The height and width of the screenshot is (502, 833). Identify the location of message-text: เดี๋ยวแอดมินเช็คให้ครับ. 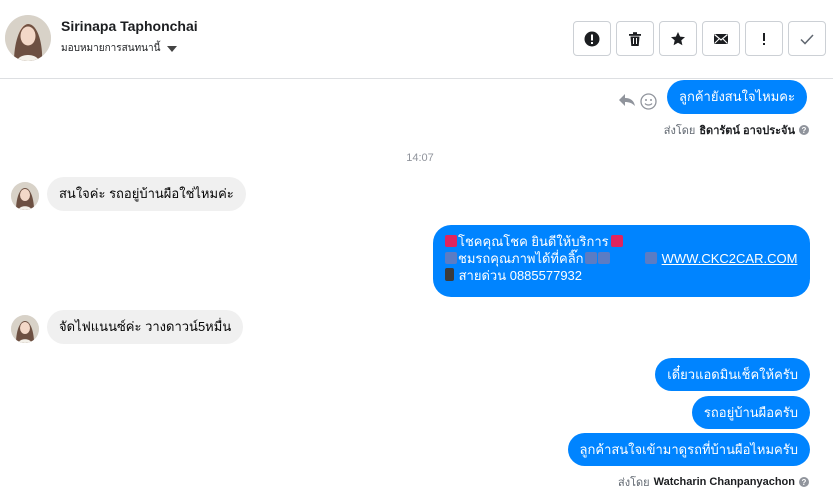
(732, 374).